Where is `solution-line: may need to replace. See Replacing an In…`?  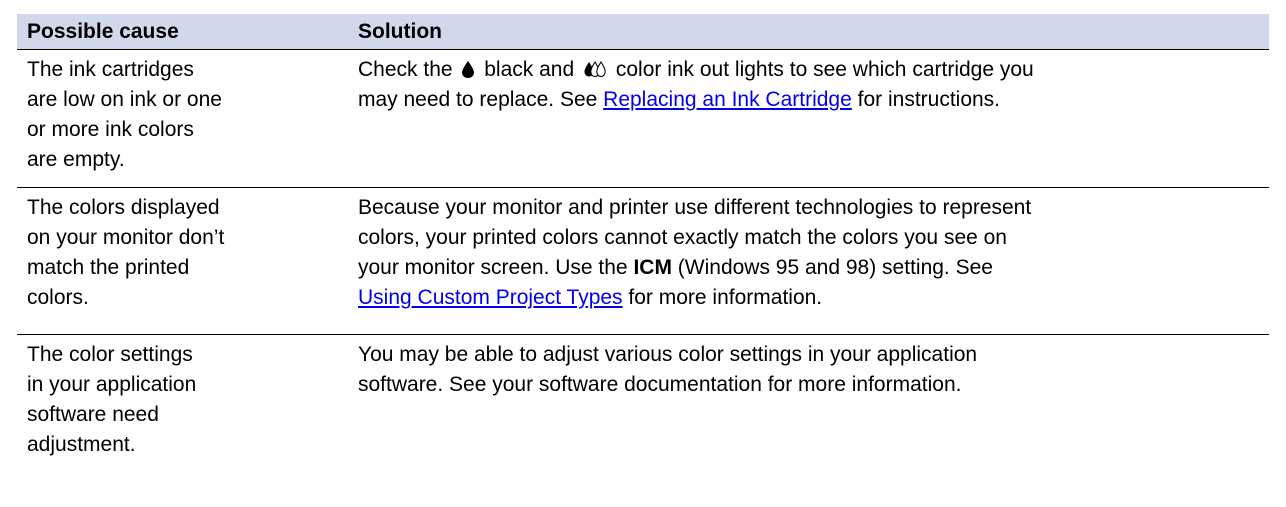
solution-line: may need to replace. See Replacing an In… is located at coordinates (813, 100).